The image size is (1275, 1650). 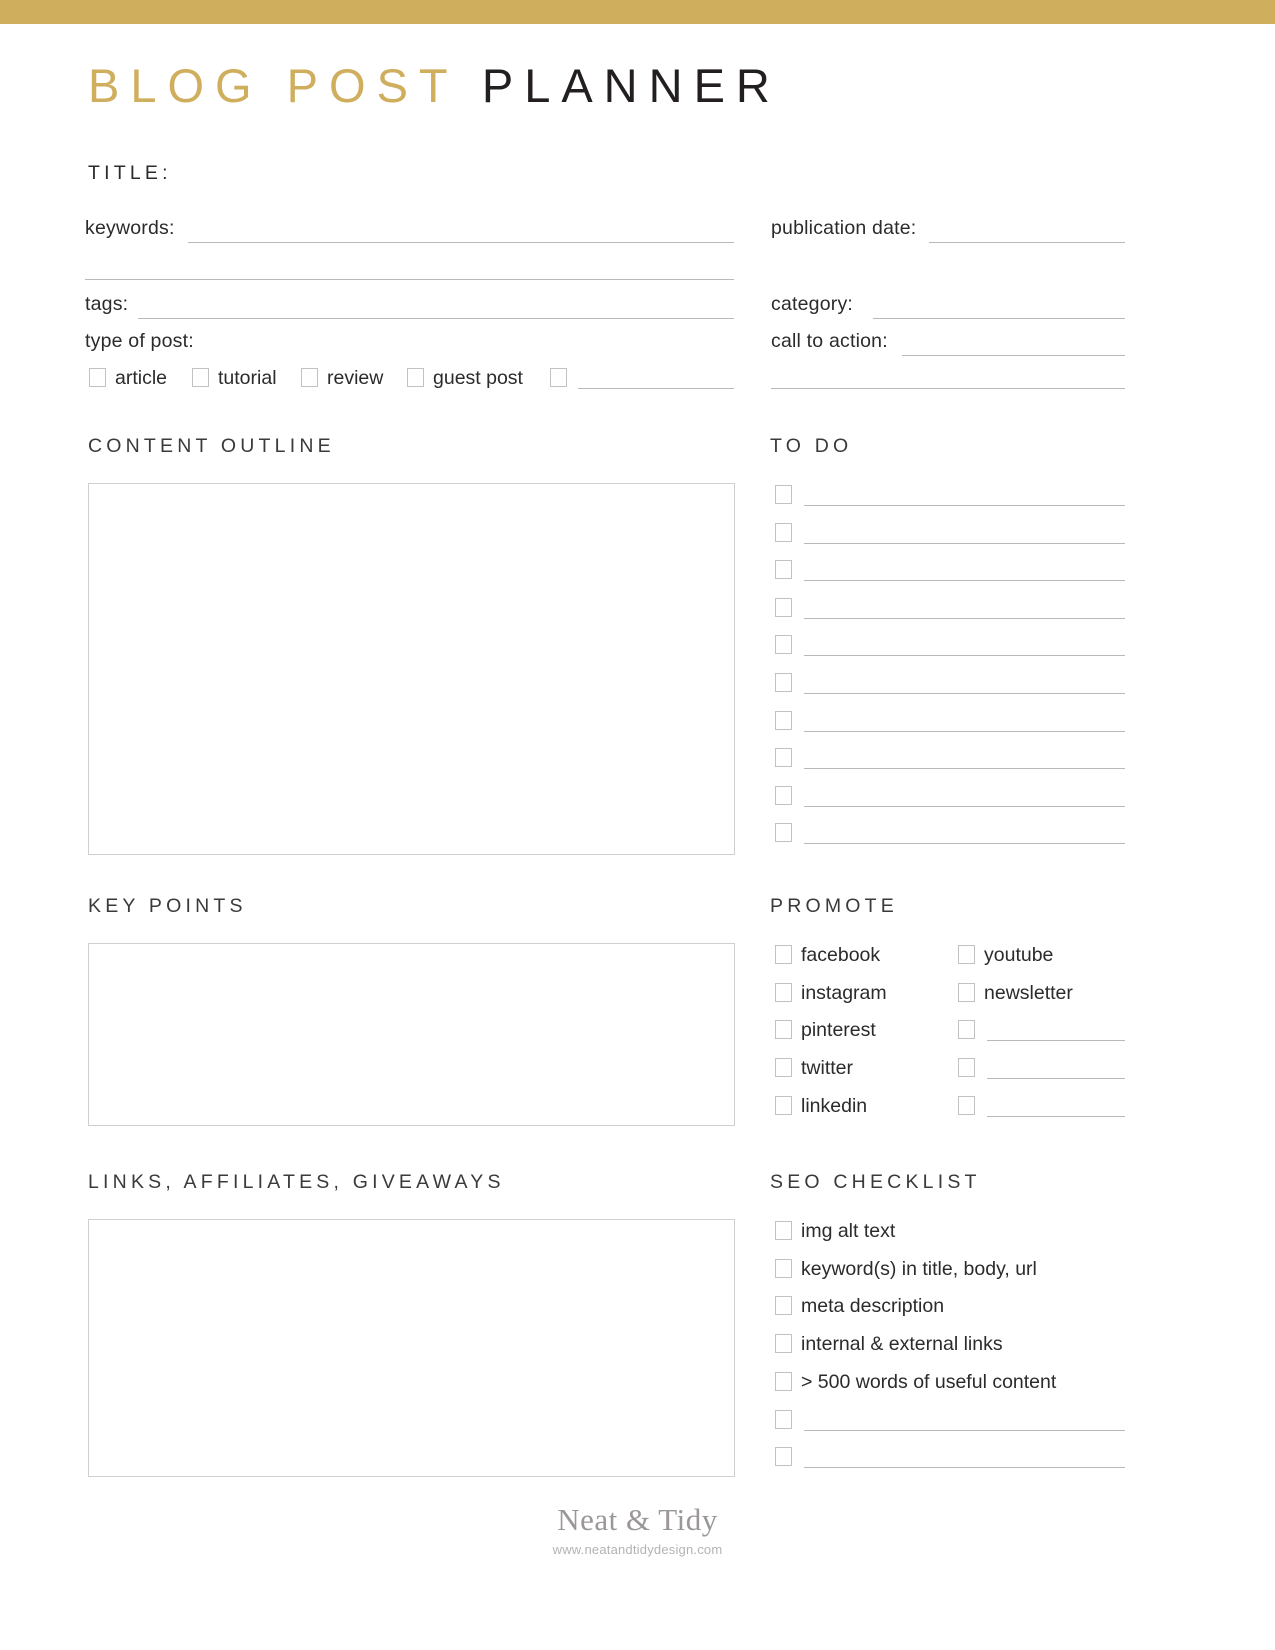 I want to click on label-promote-youtube: youtube, so click(x=1019, y=955).